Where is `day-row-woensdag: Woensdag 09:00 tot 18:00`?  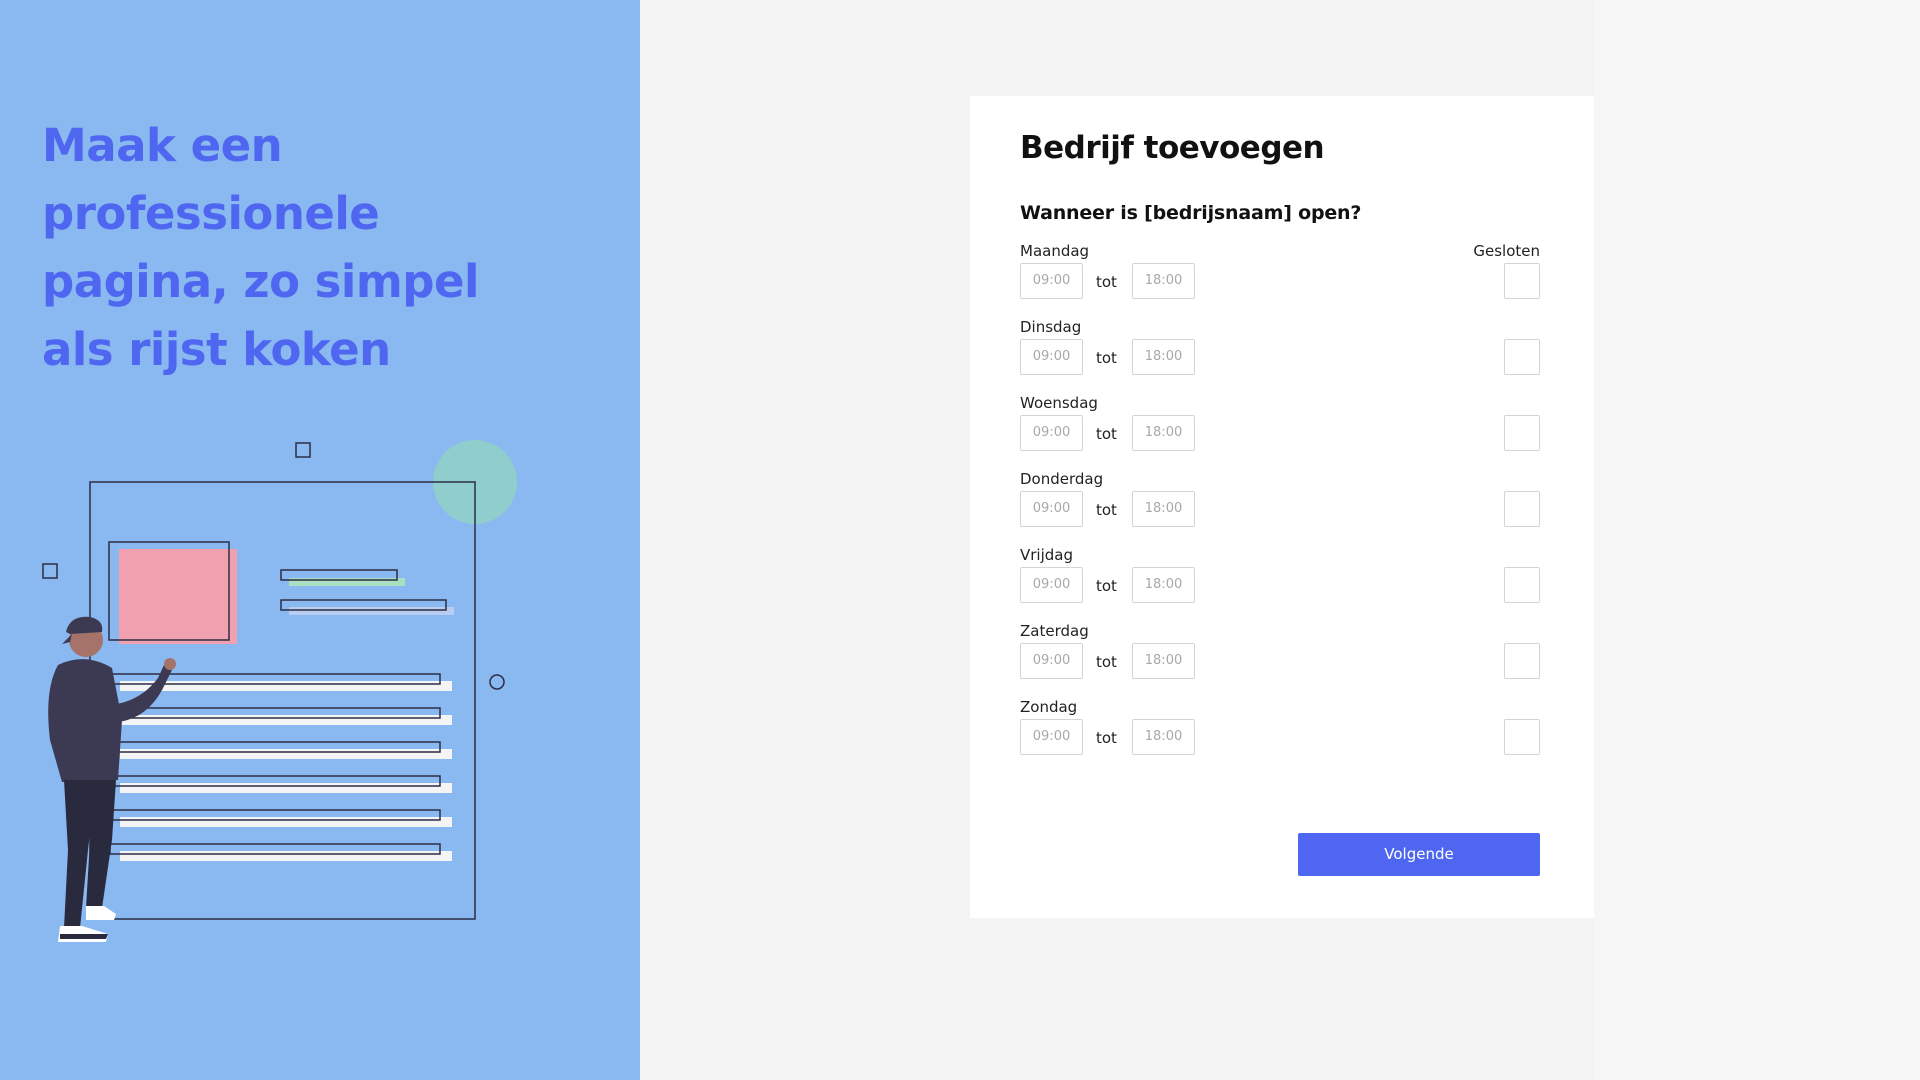
day-row-woensdag: Woensdag 09:00 tot 18:00 is located at coordinates (1280, 432).